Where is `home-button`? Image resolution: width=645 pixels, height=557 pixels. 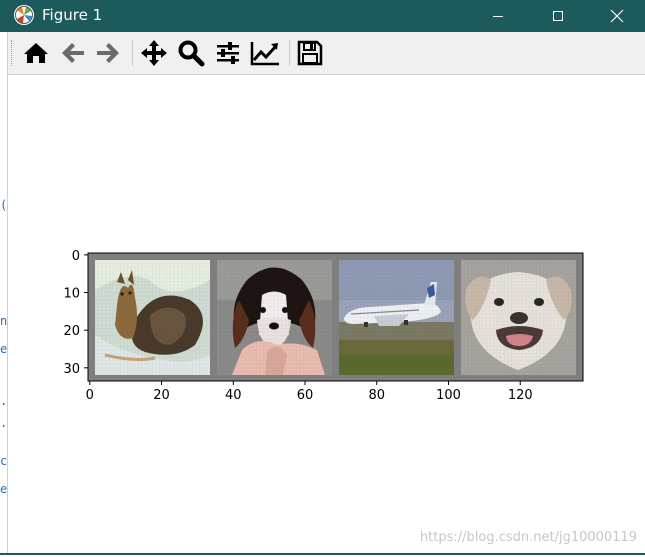 home-button is located at coordinates (36, 53).